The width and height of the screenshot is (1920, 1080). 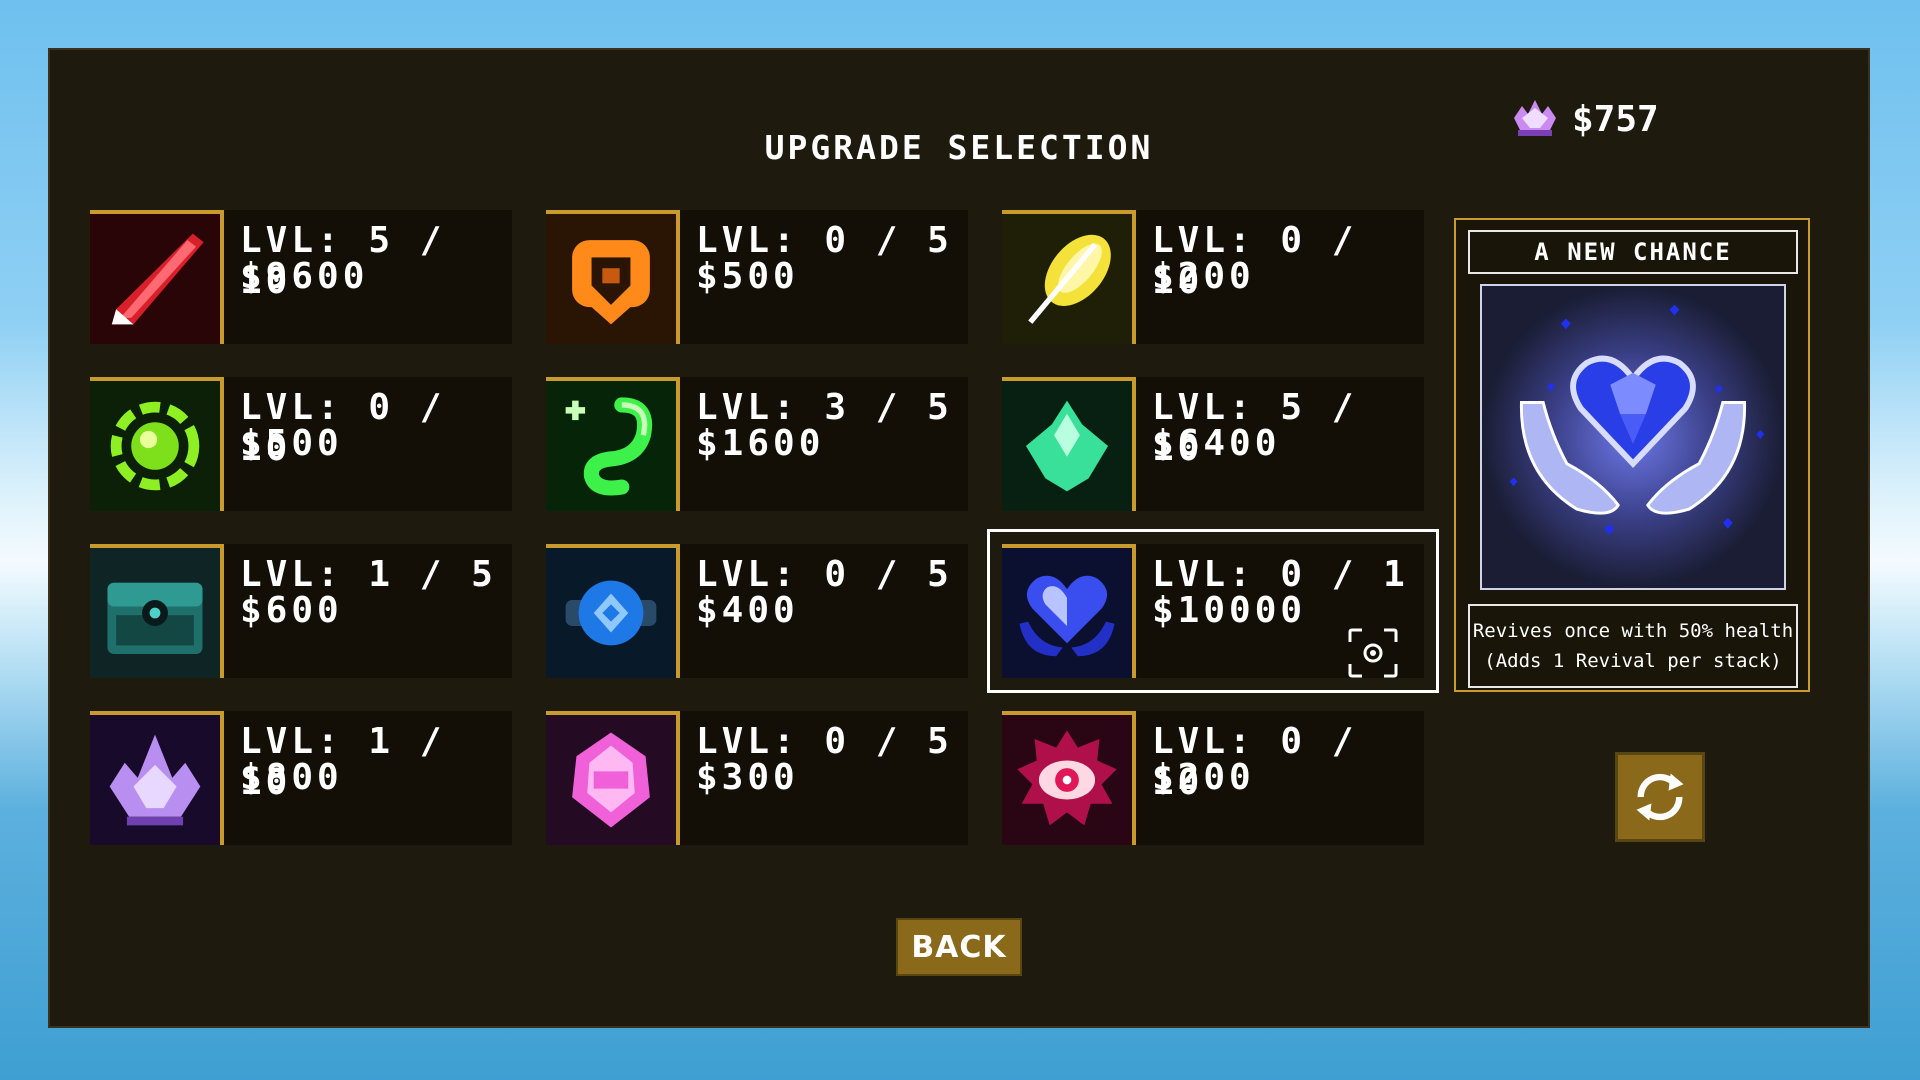 What do you see at coordinates (291, 777) in the screenshot?
I see `upgrade-price: $800` at bounding box center [291, 777].